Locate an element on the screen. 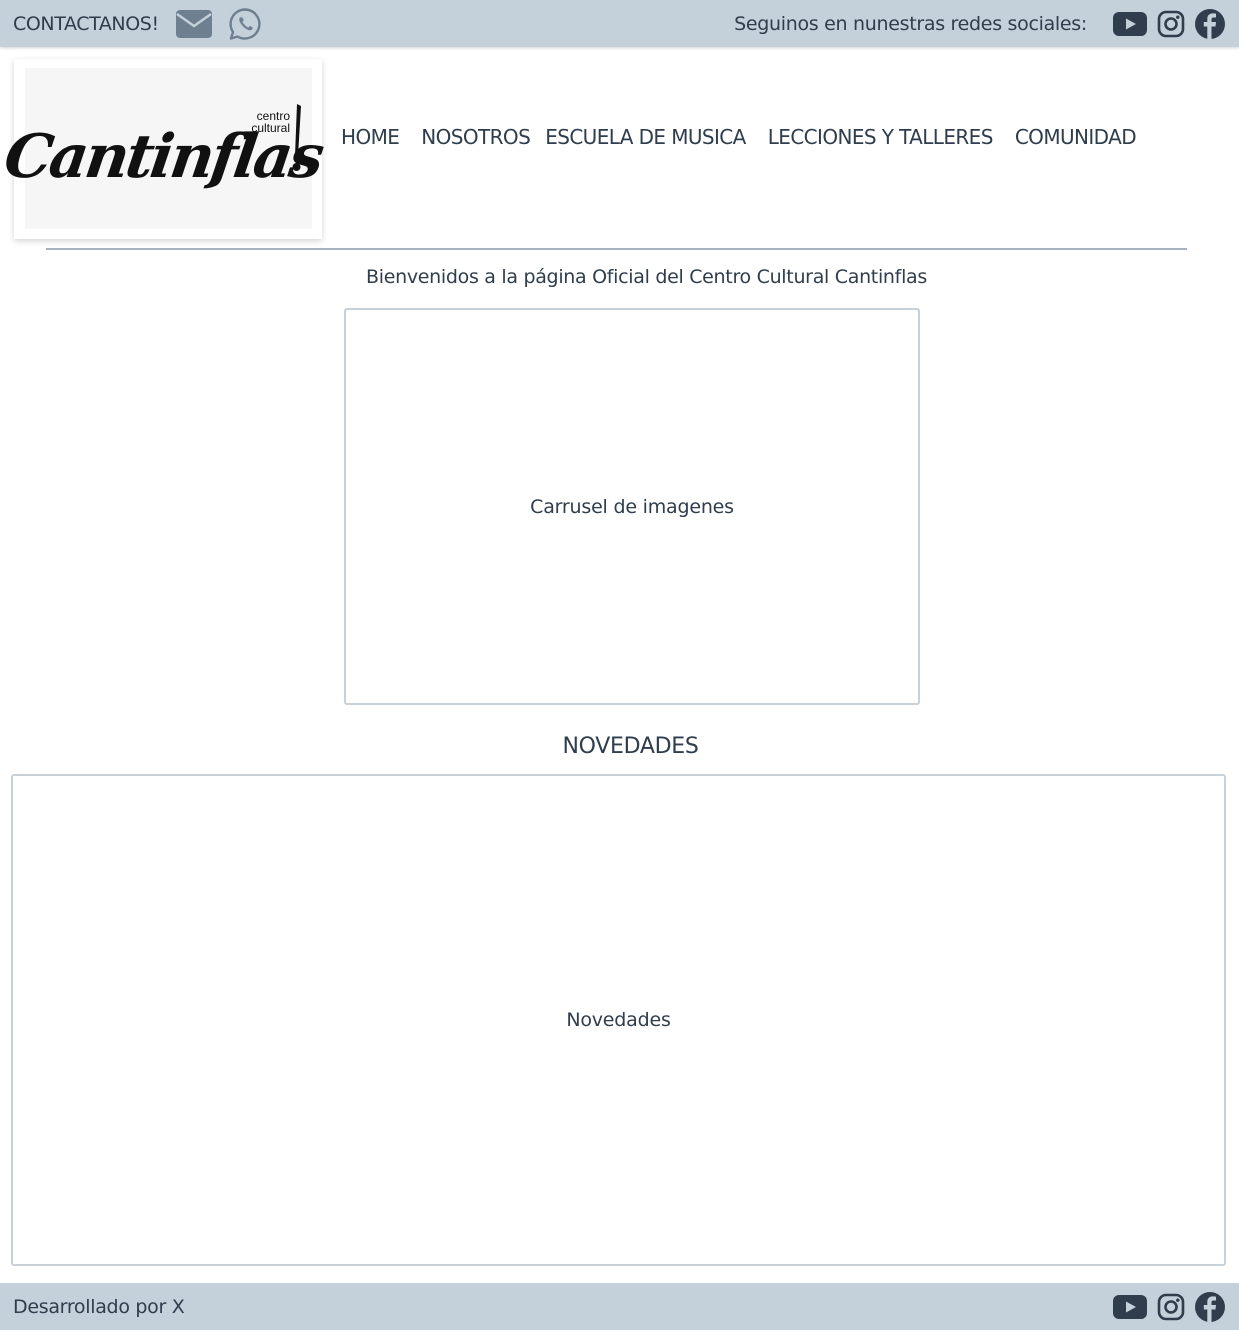 This screenshot has width=1239, height=1330. social-group: Seguinos en nunestras redes sociales: is located at coordinates (979, 23).